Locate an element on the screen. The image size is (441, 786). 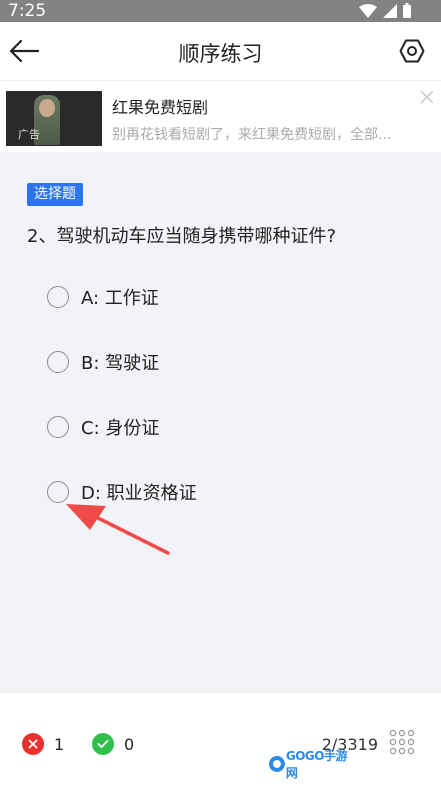
ad-tag: 广告 is located at coordinates (29, 134).